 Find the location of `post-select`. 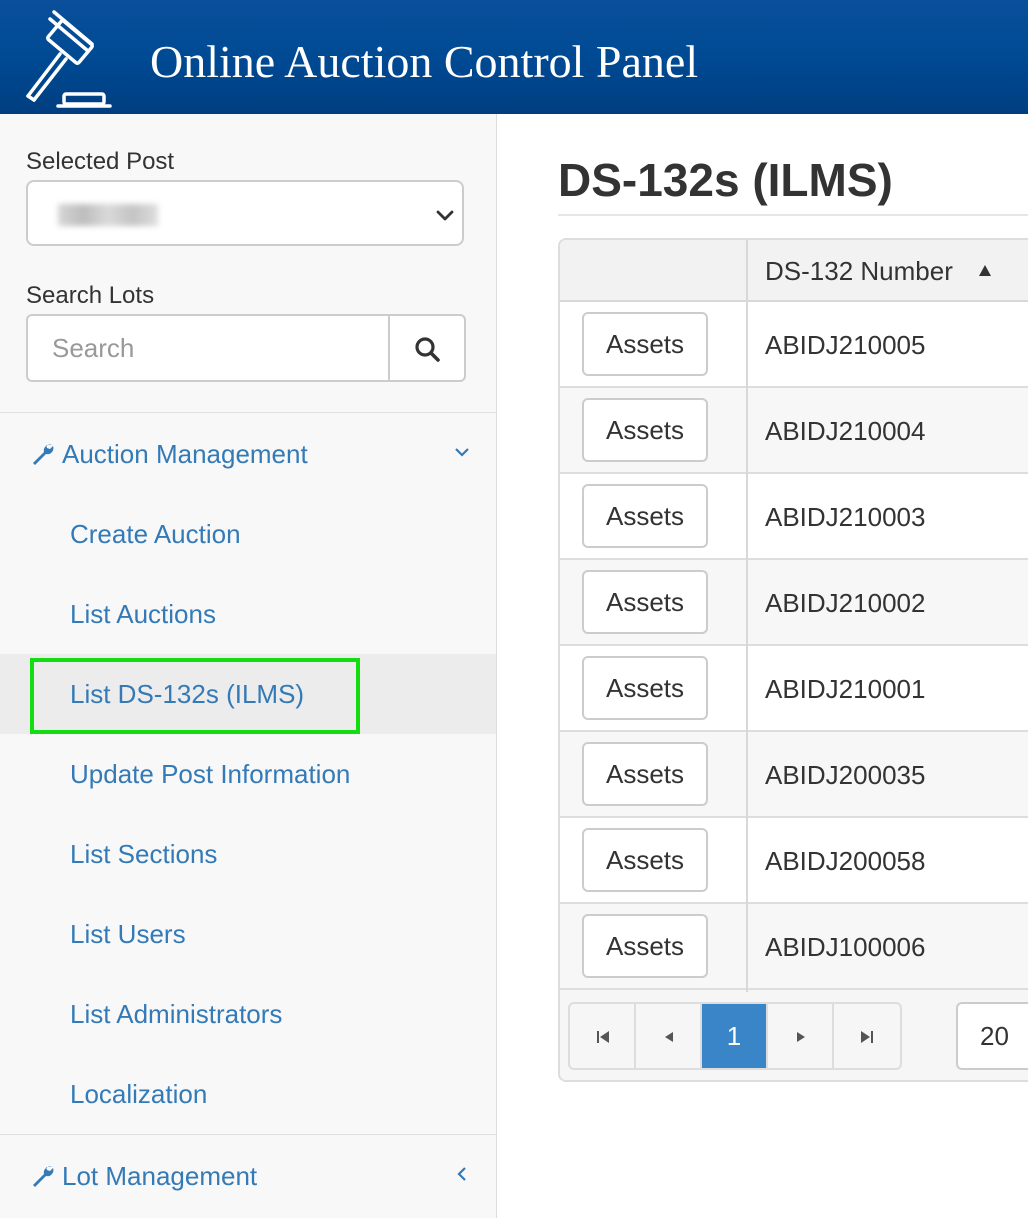

post-select is located at coordinates (245, 213).